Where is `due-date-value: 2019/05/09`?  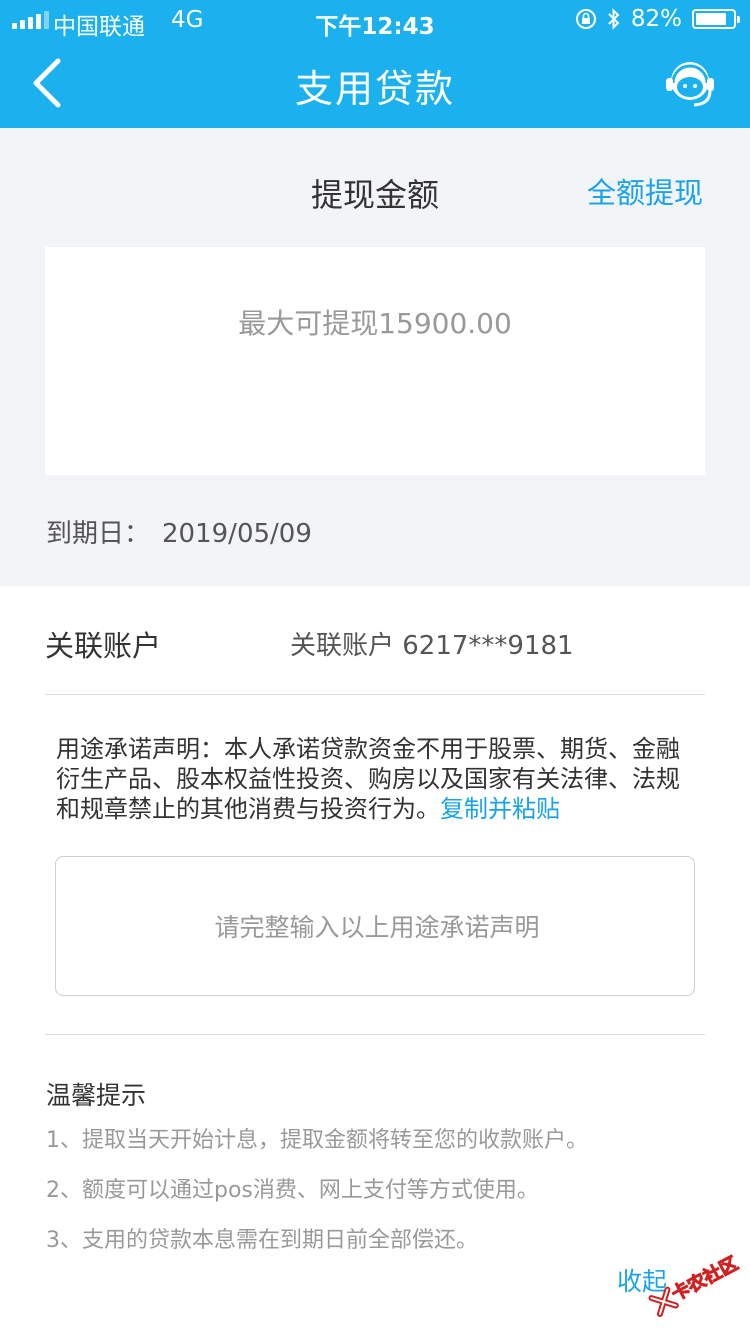 due-date-value: 2019/05/09 is located at coordinates (237, 534).